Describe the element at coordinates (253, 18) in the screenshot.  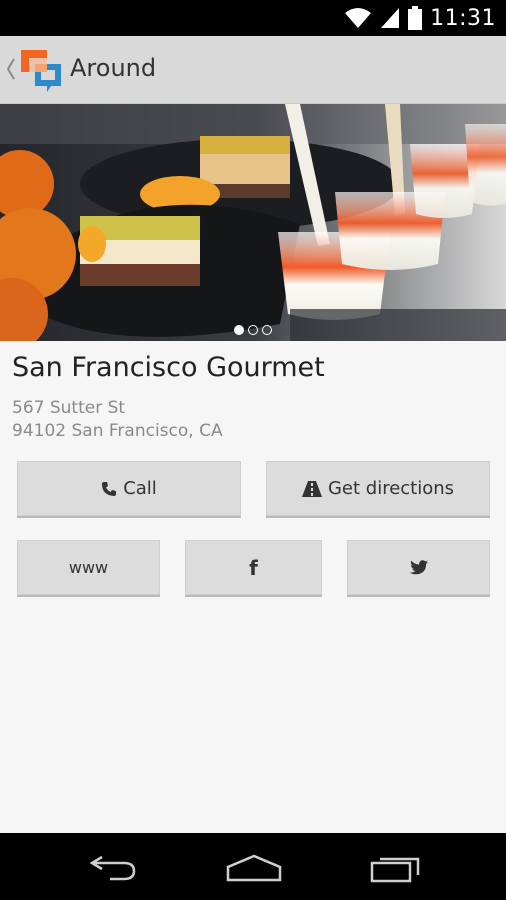
I see `status-bar: 11:31` at that location.